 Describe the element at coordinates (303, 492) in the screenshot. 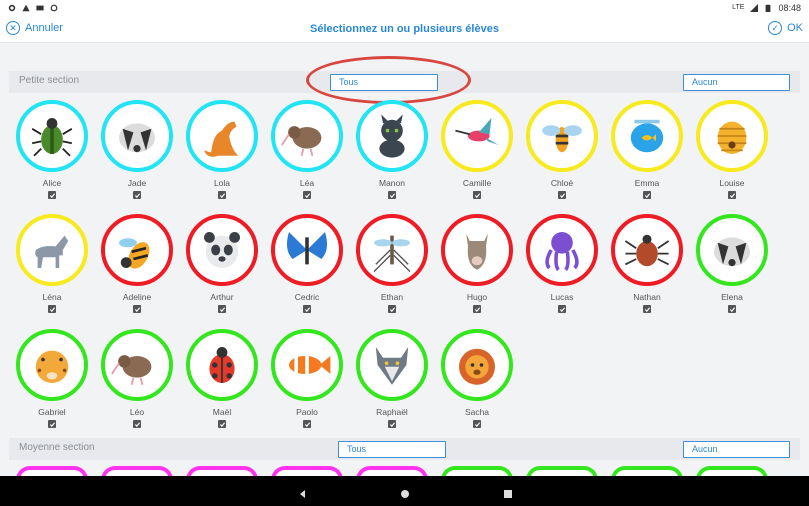

I see `back-icon` at that location.